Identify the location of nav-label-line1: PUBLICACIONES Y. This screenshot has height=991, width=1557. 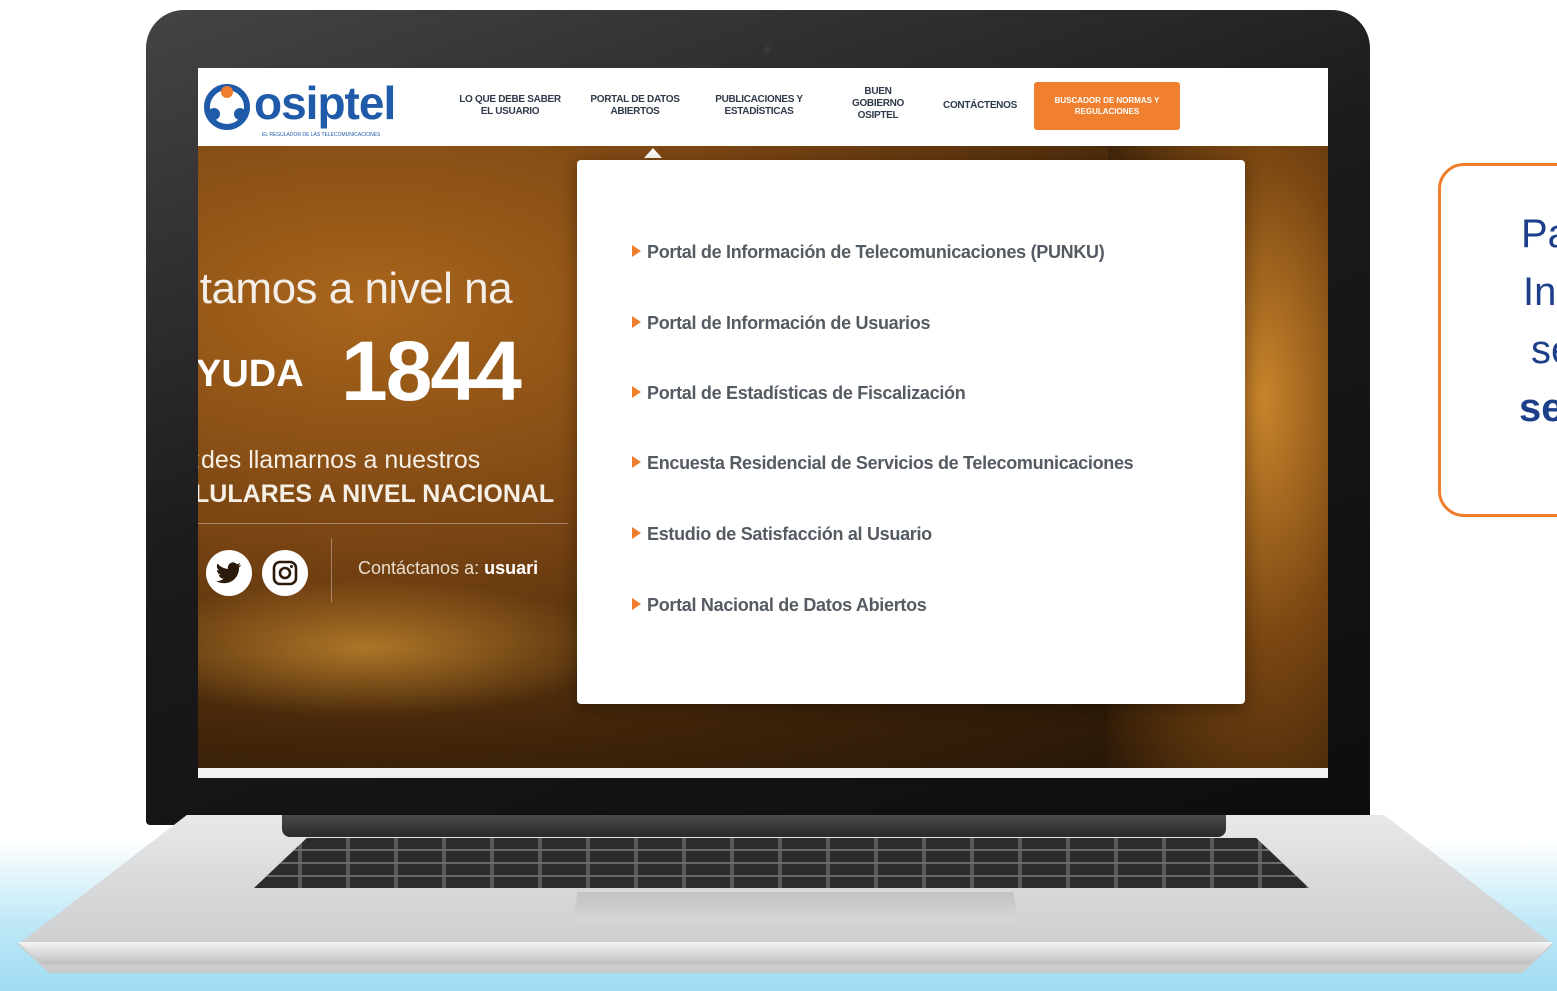
(759, 99).